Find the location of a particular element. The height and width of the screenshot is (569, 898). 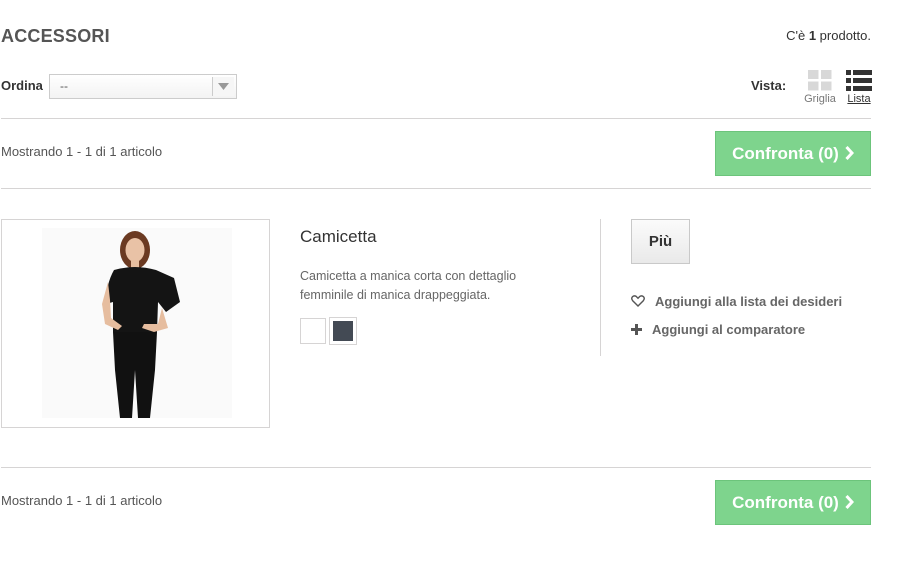

more-button: Più is located at coordinates (660, 241).